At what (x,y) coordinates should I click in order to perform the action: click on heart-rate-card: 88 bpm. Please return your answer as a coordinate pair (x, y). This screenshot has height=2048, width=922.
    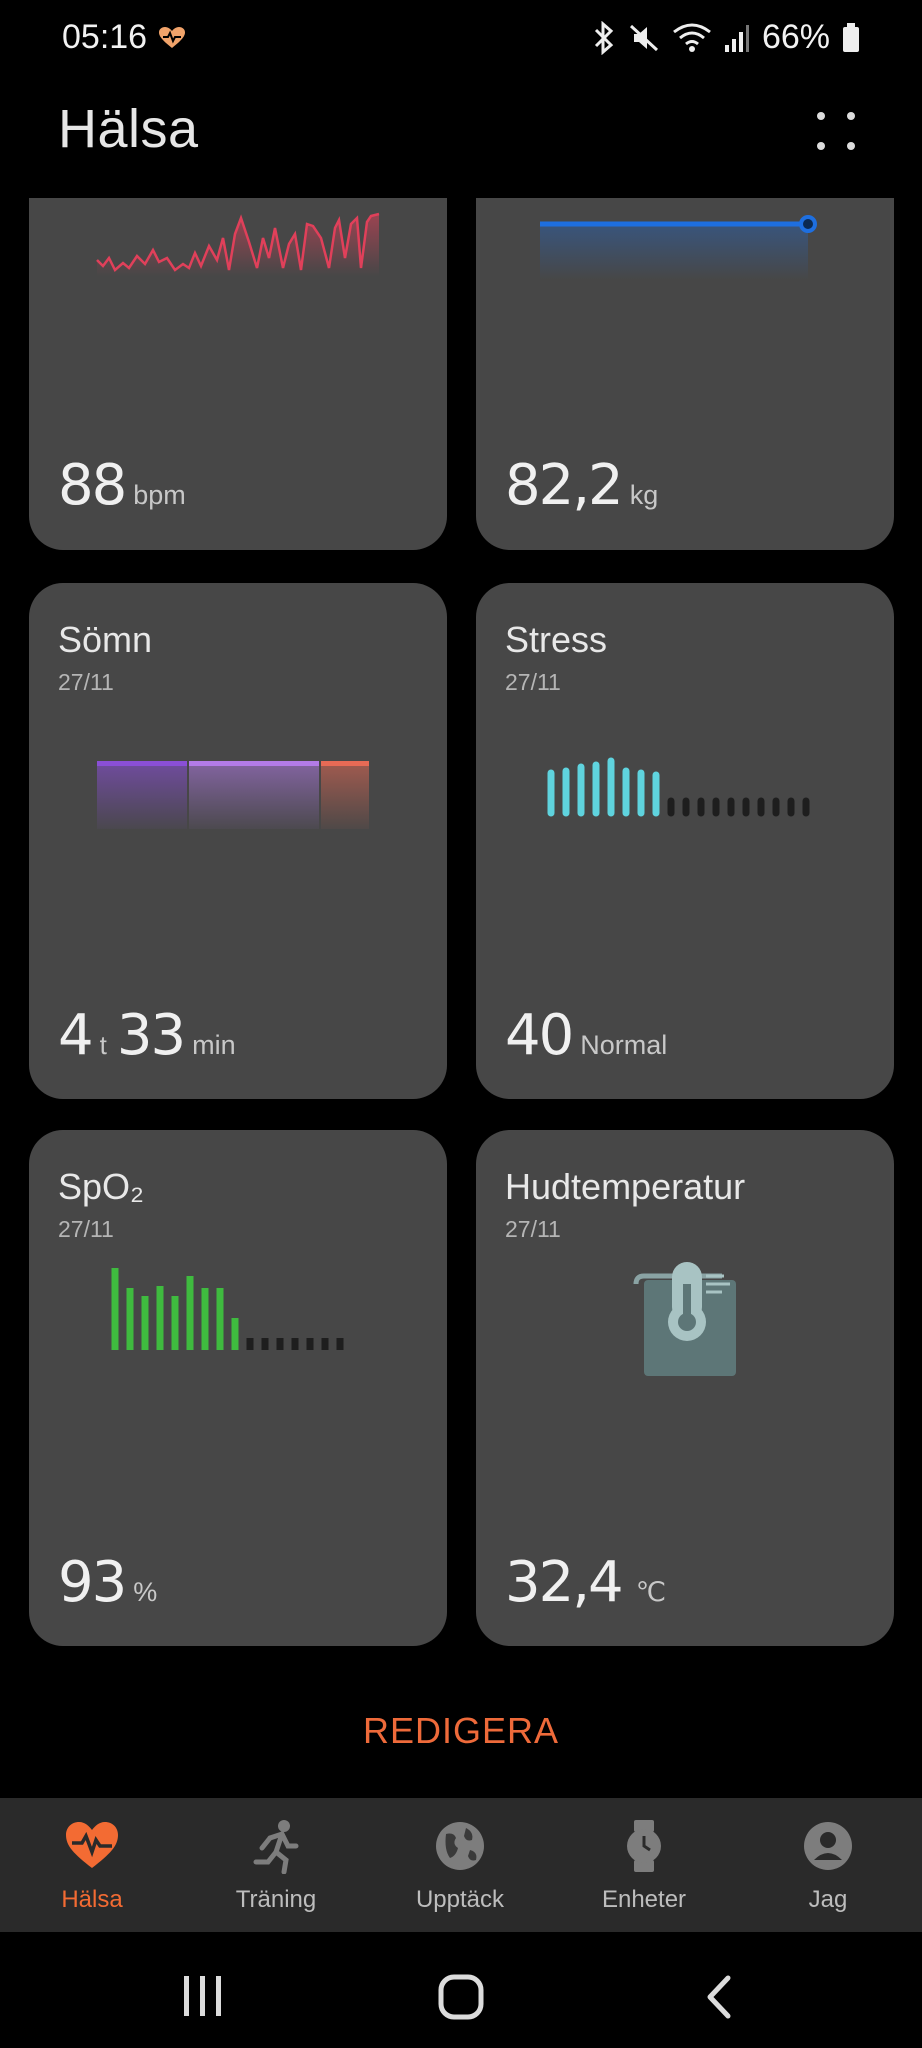
    Looking at the image, I should click on (238, 374).